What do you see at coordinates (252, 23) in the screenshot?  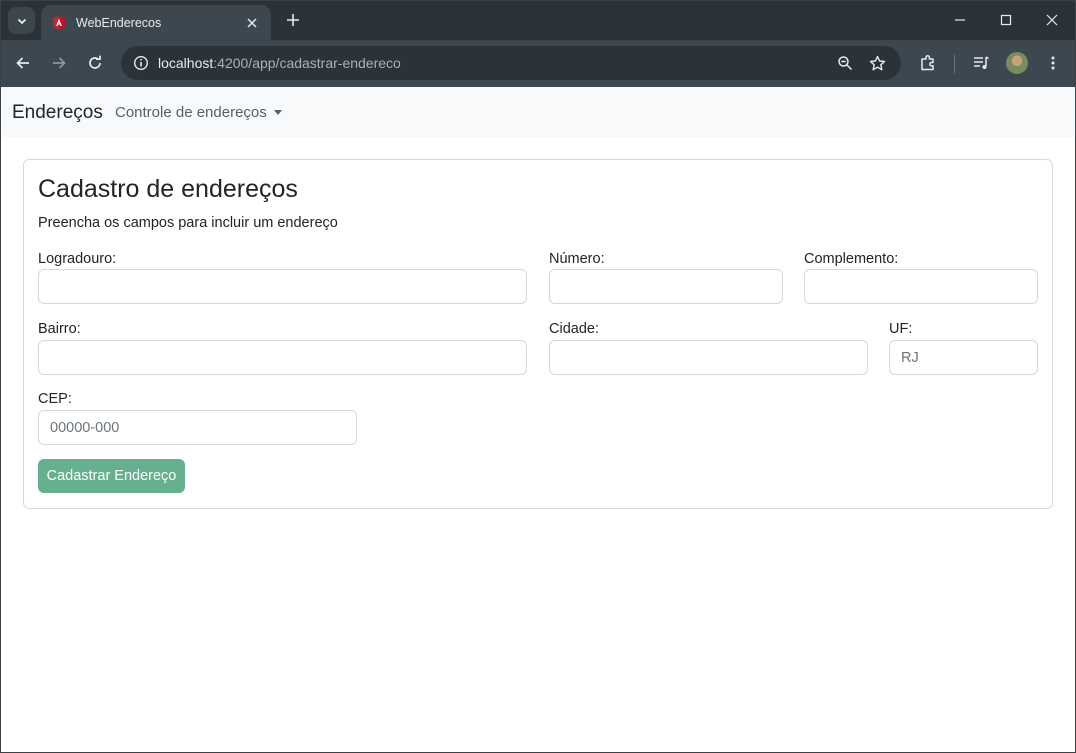 I see `close-icon` at bounding box center [252, 23].